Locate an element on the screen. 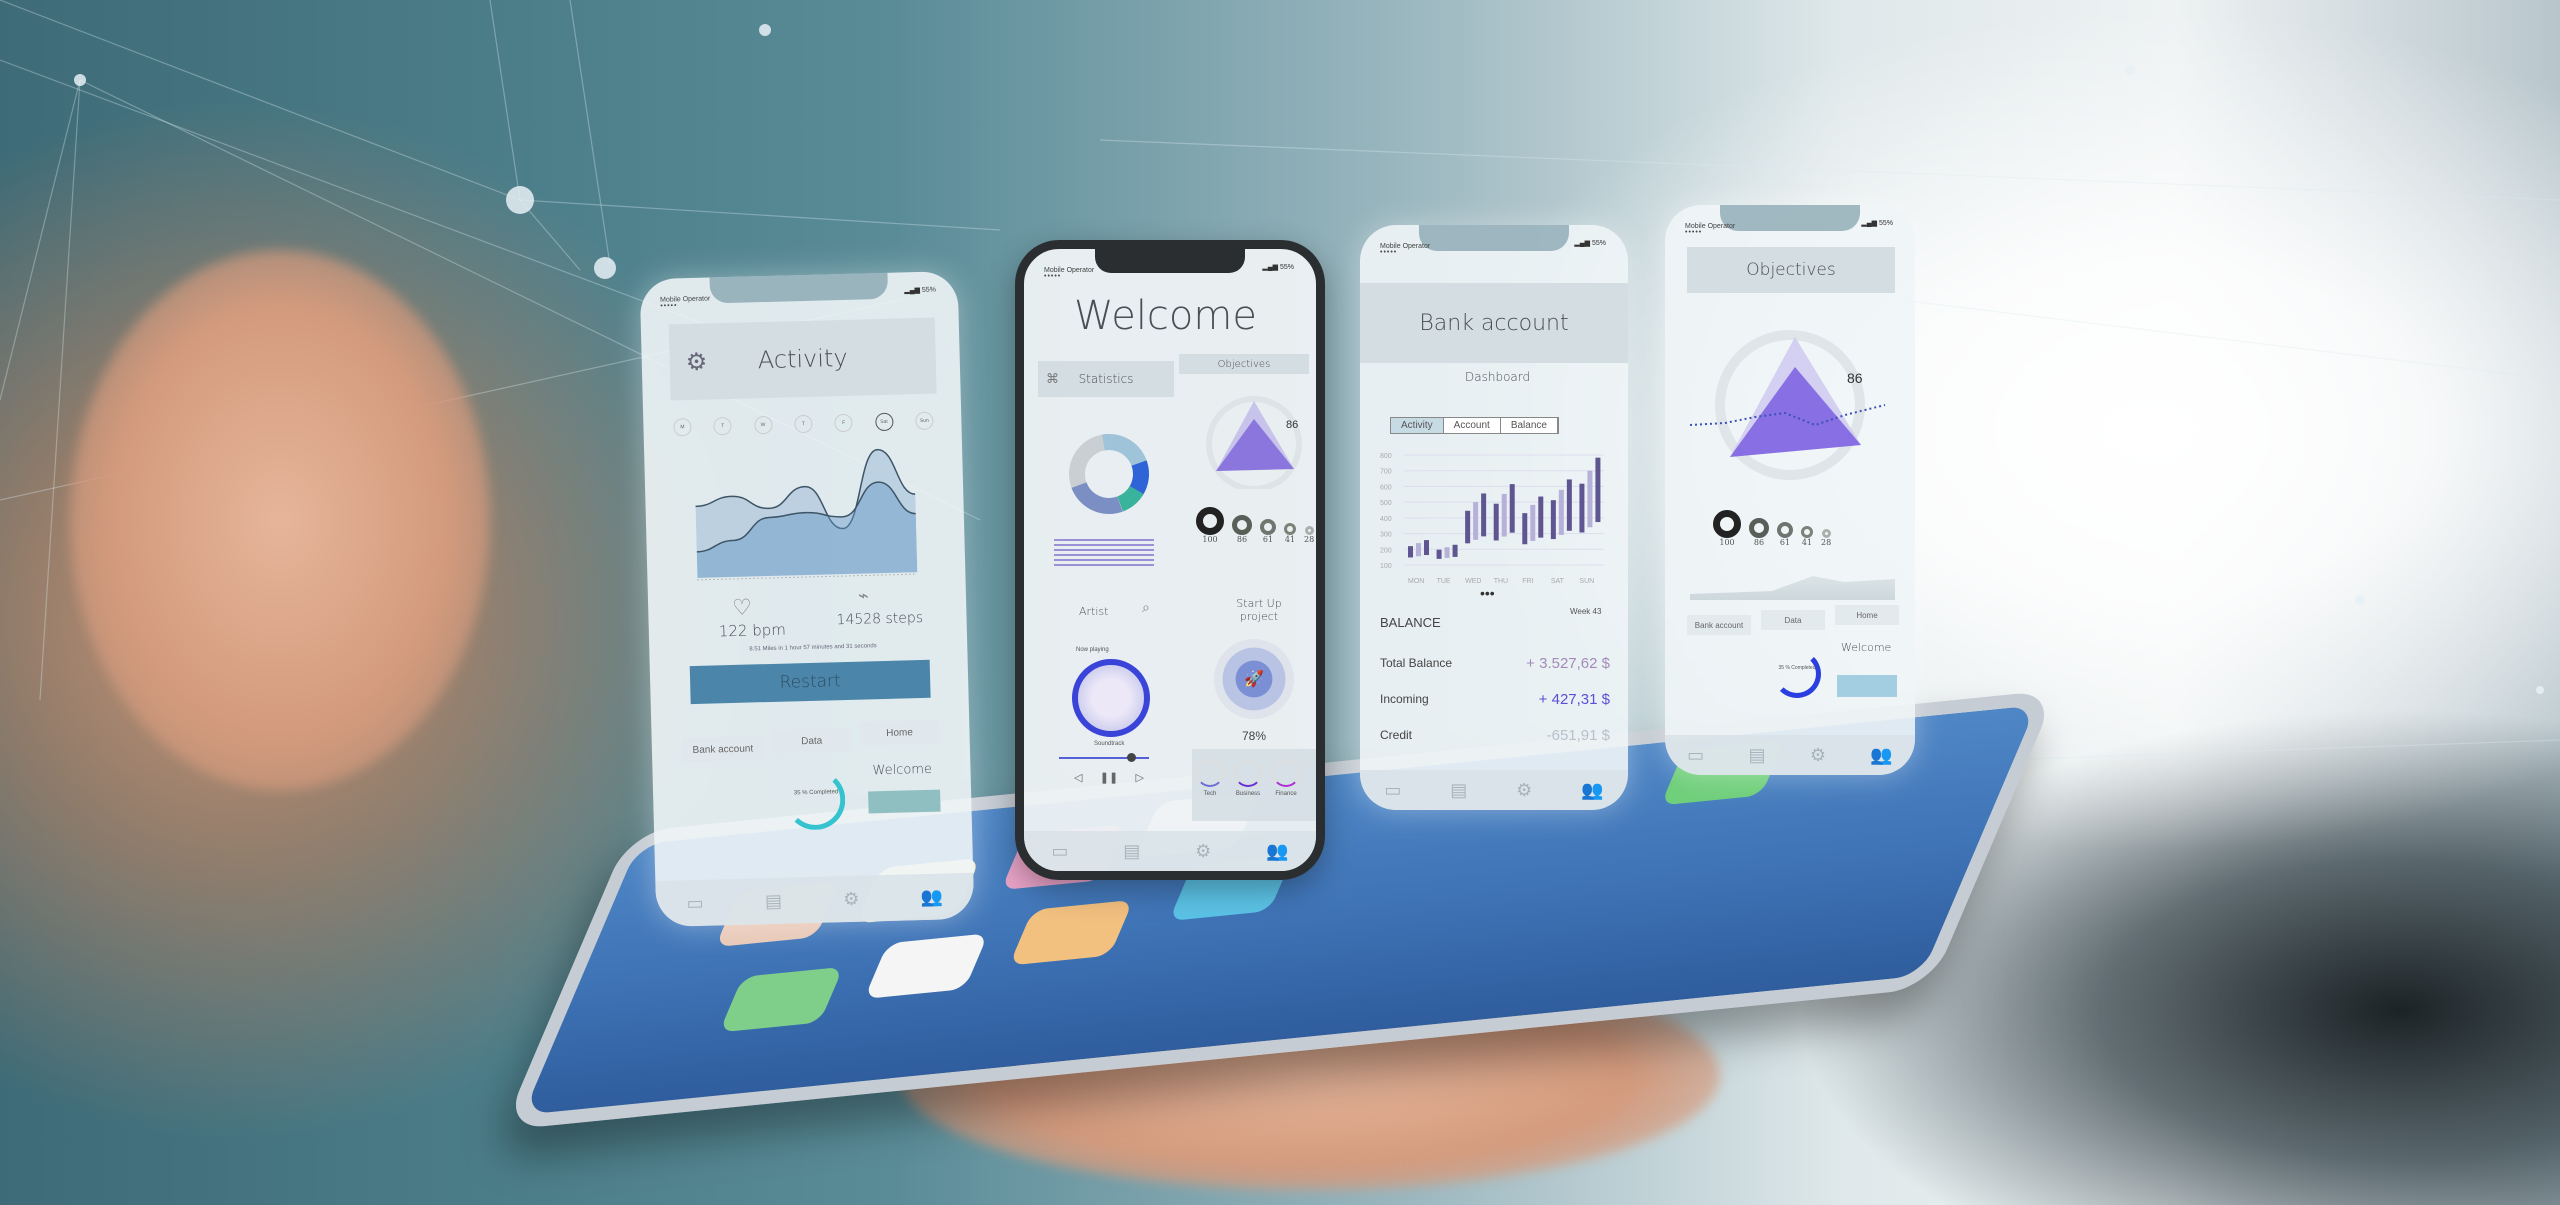 This screenshot has height=1205, width=2560. app-icon-news is located at coordinates (926, 966).